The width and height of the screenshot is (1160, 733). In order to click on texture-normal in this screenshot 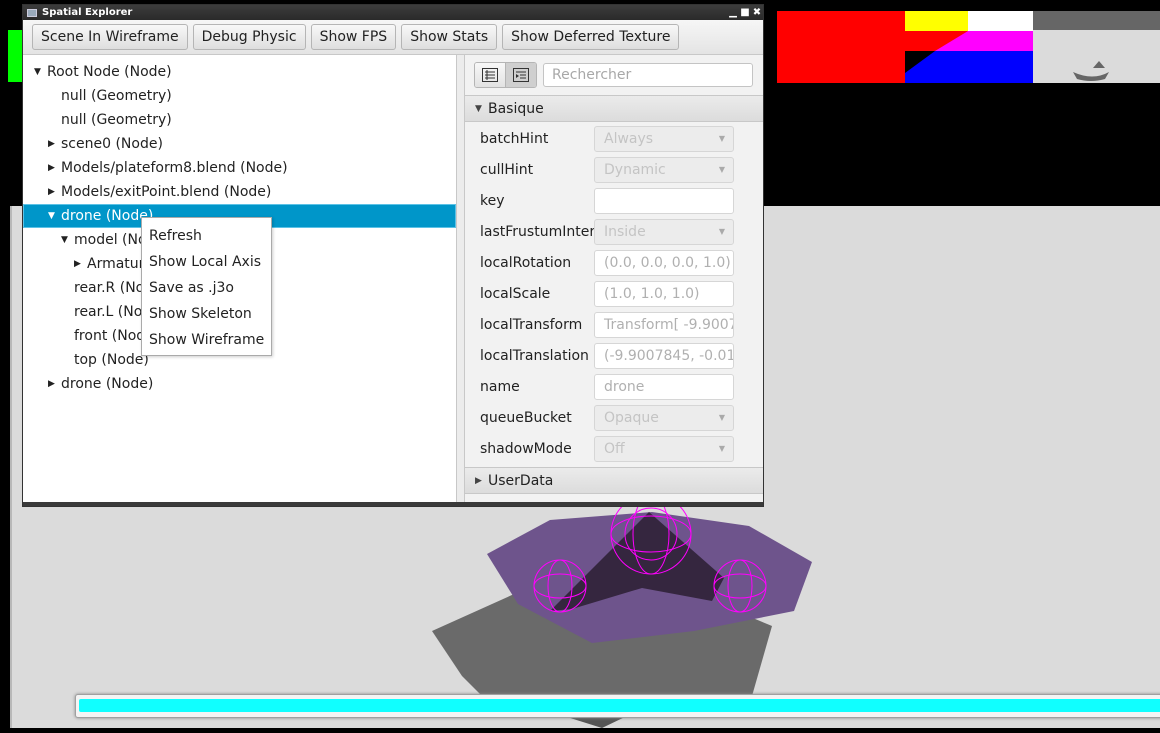, I will do `click(969, 47)`.